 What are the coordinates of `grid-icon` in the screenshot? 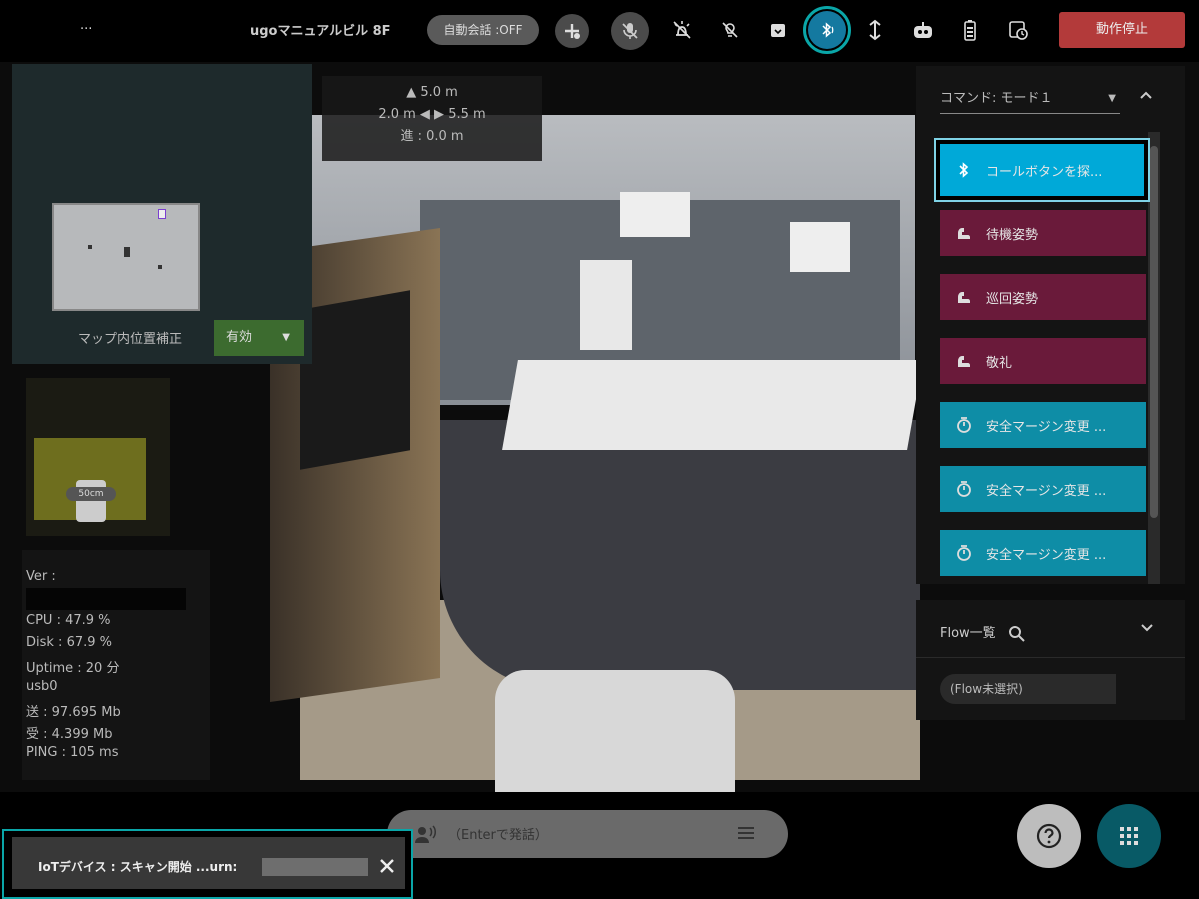 It's located at (1129, 836).